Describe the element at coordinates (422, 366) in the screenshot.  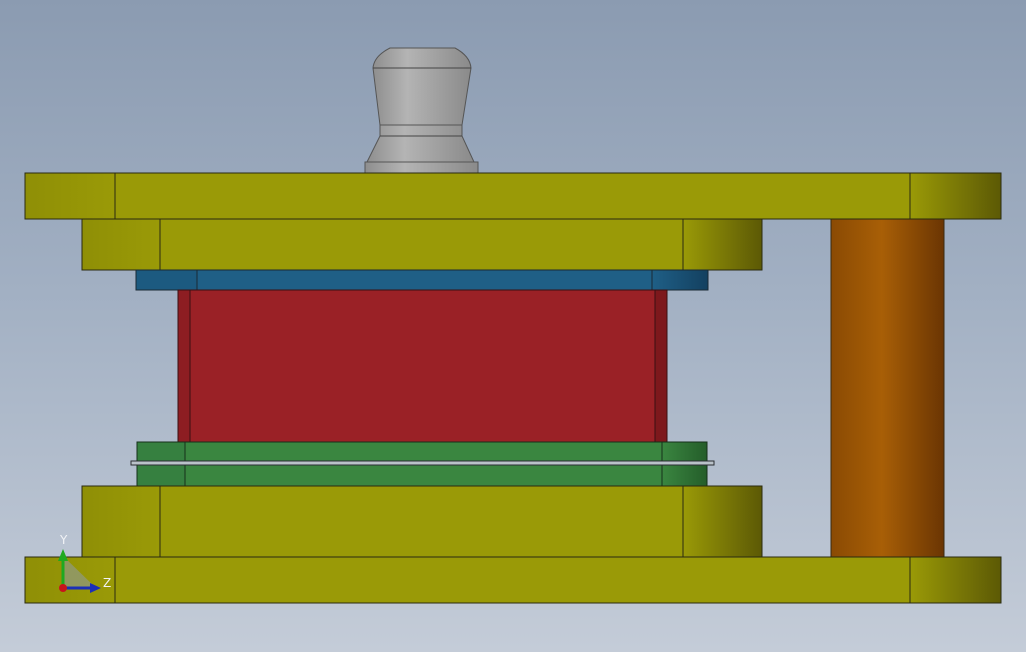
I see `punch-block` at that location.